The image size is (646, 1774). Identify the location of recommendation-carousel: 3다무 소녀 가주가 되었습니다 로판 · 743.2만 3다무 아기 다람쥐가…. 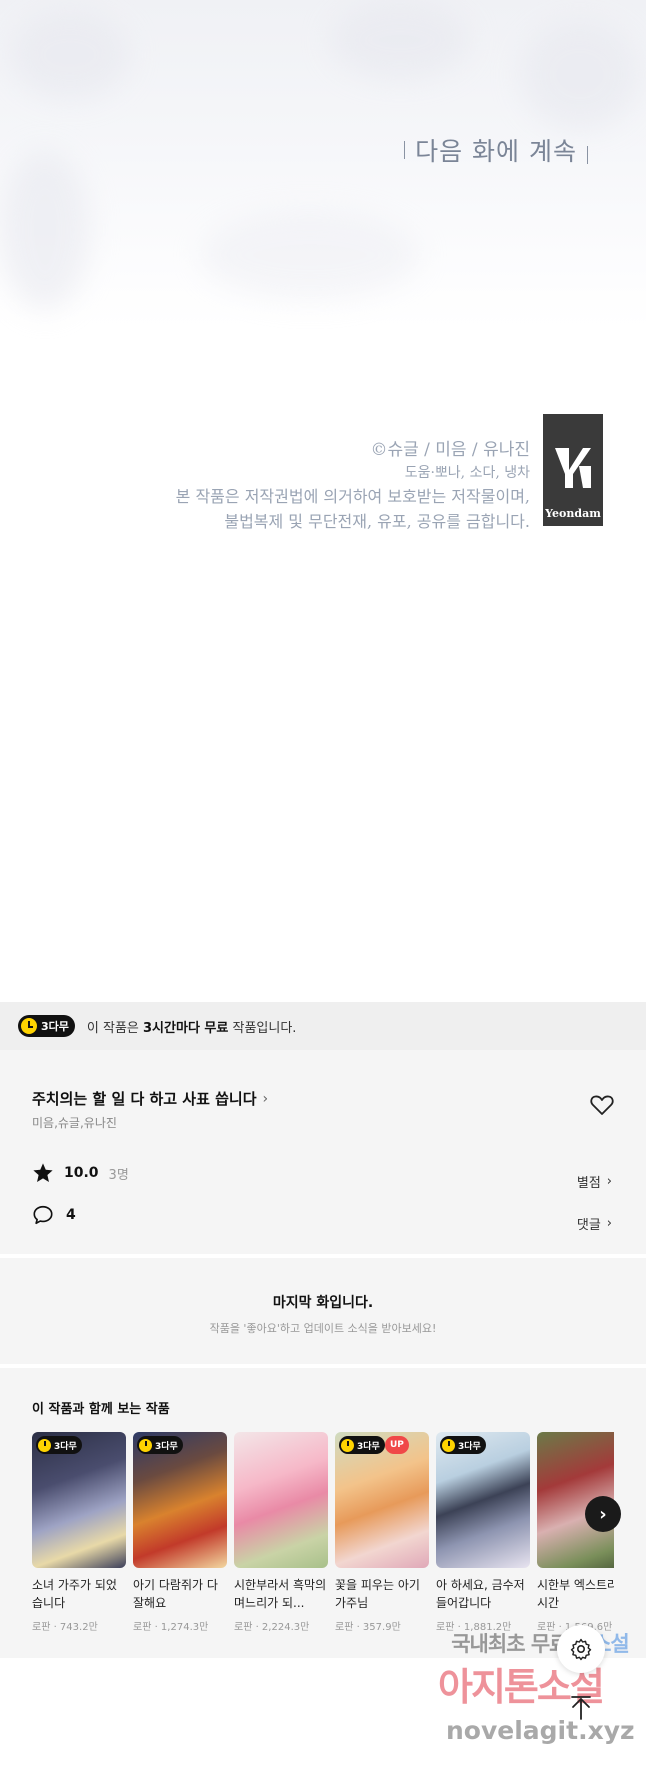
(323, 1537).